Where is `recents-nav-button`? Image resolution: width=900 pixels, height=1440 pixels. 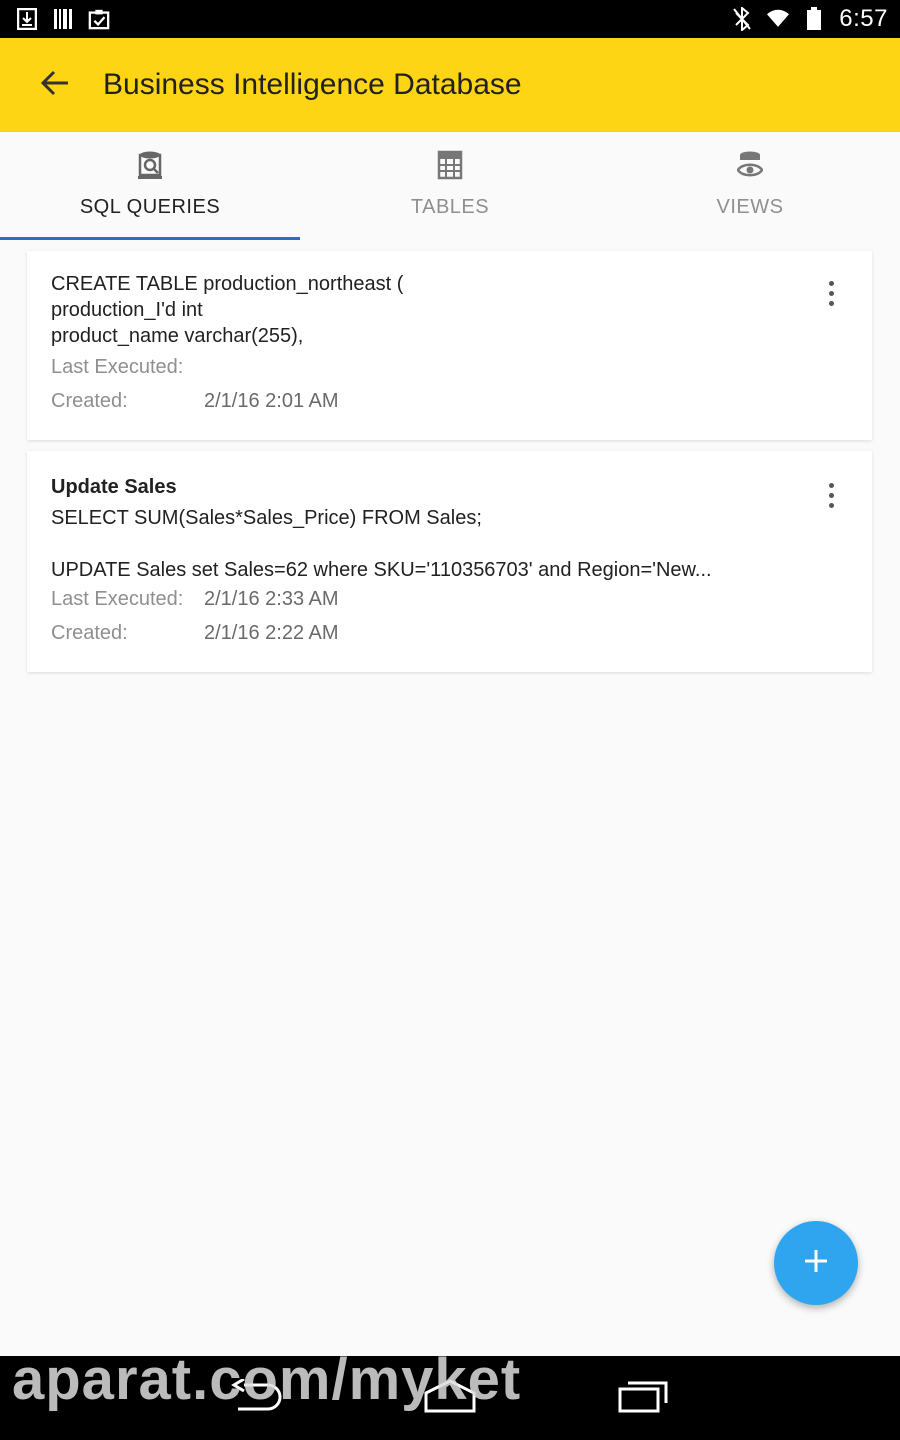 recents-nav-button is located at coordinates (642, 1398).